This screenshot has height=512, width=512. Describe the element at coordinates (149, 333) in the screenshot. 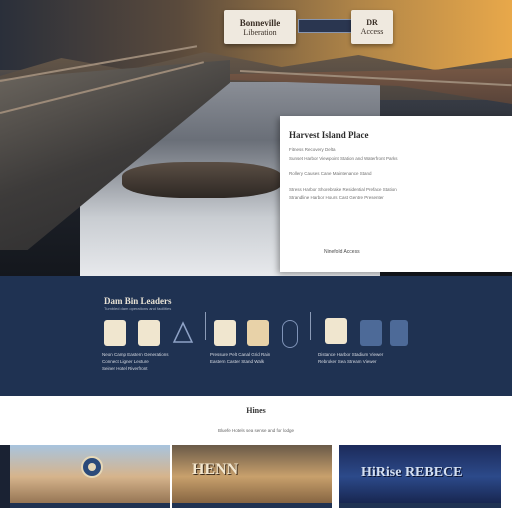

I see `printer-icon` at that location.